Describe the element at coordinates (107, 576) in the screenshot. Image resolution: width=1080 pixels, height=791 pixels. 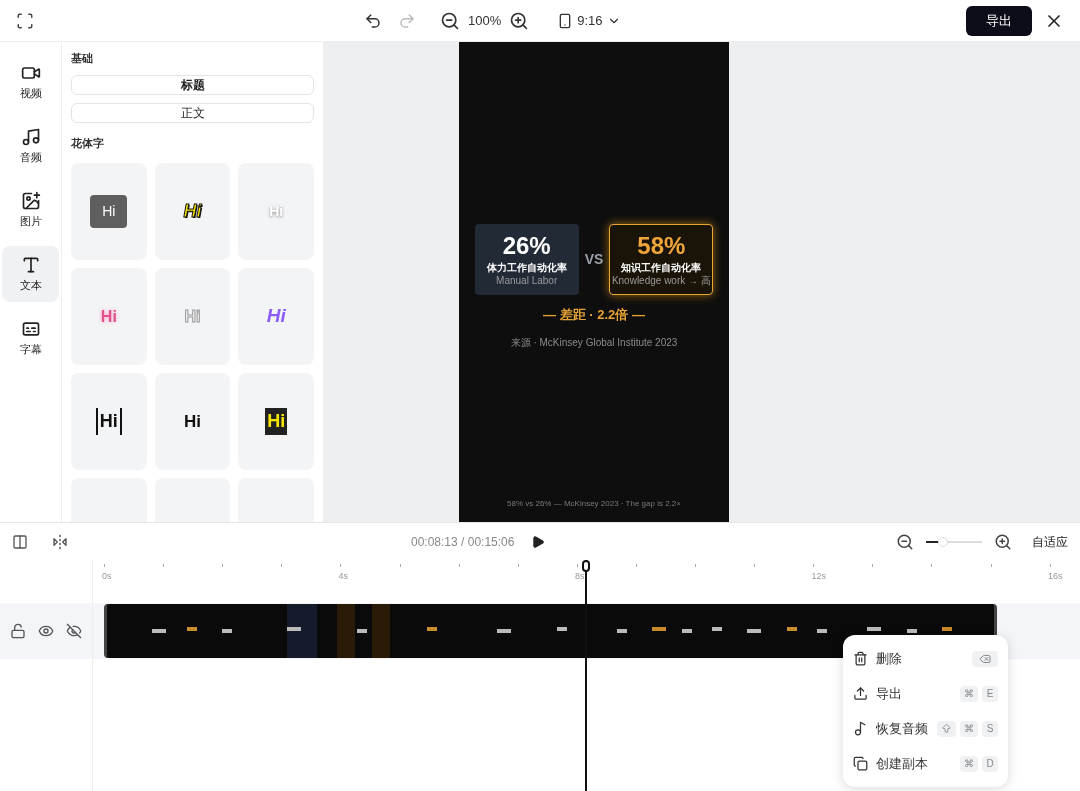
I see `ruler-label: 0s` at that location.